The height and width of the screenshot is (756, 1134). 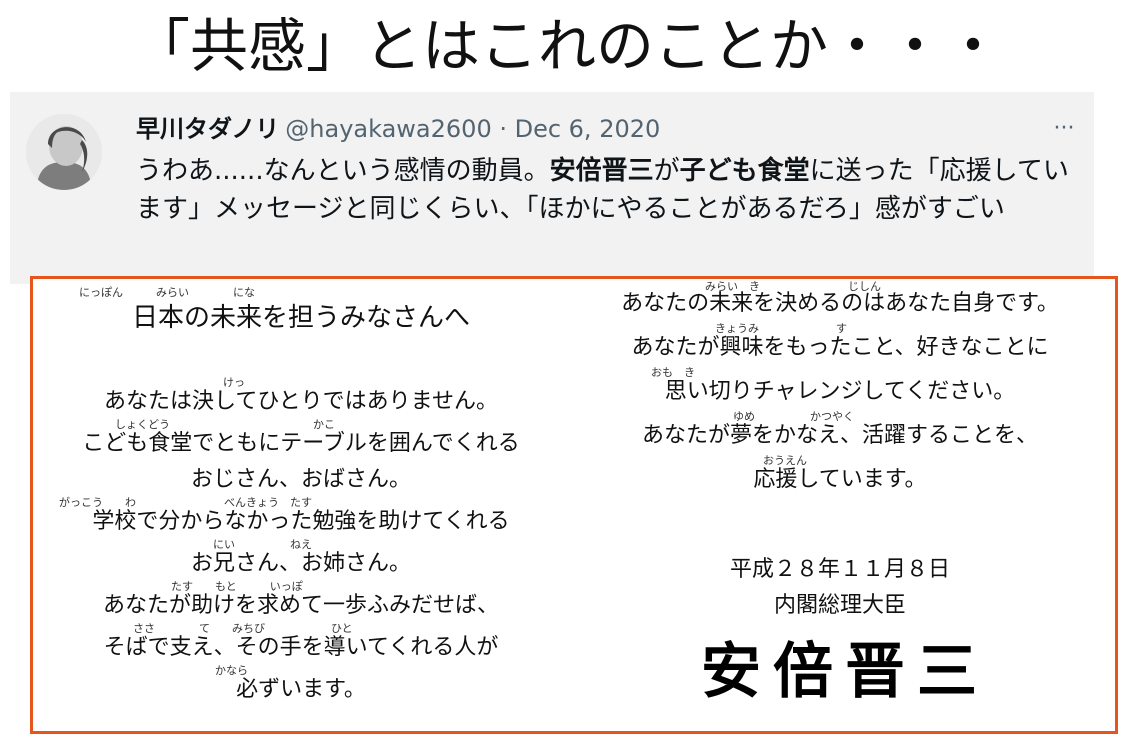 I want to click on letter-line: こども食堂でともにテーブルを囲んでくれる, so click(x=301, y=443).